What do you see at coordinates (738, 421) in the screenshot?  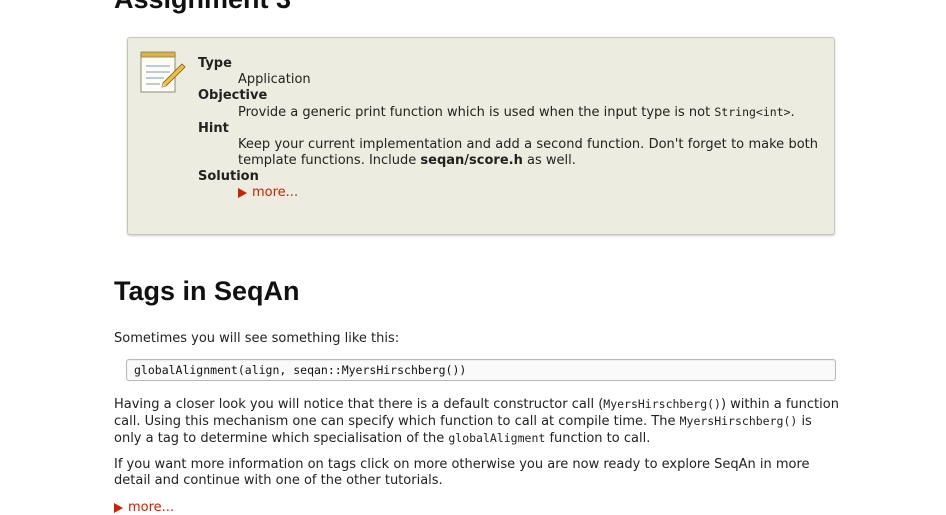 I see `p1-code2: MyersHirschberg()` at bounding box center [738, 421].